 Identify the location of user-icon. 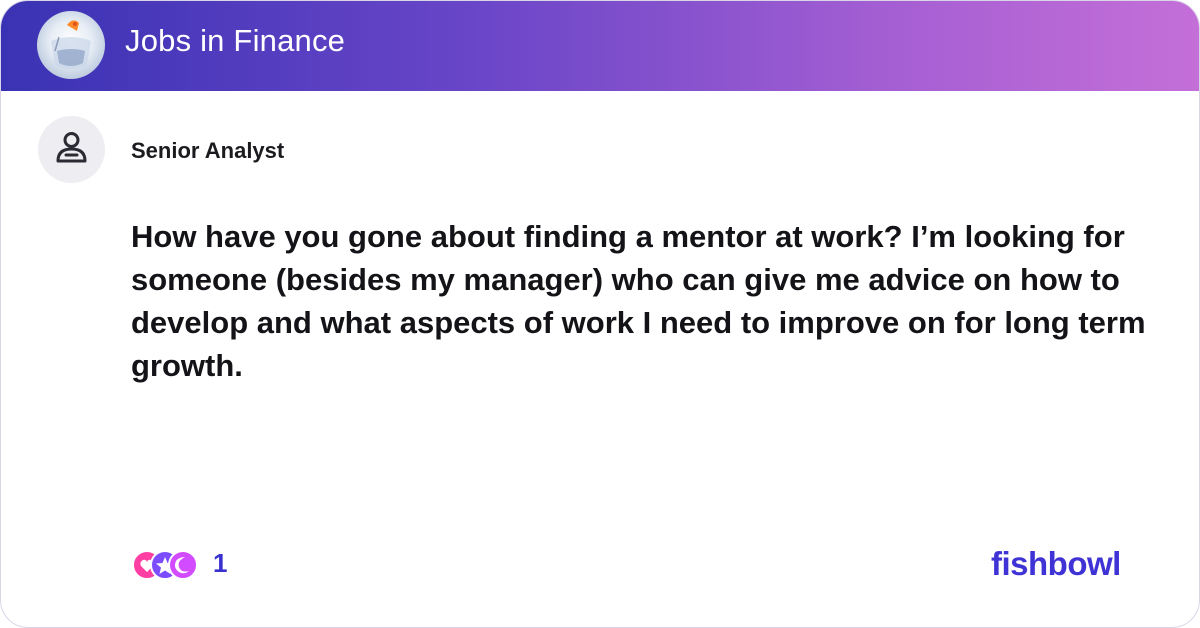
(71, 147).